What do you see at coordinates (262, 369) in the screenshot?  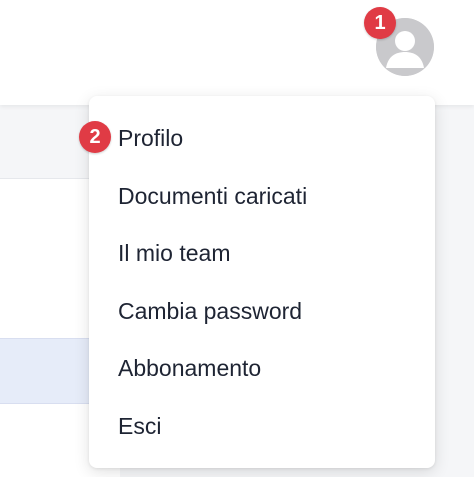 I see `menu-item-abbonamento: Abbonamento` at bounding box center [262, 369].